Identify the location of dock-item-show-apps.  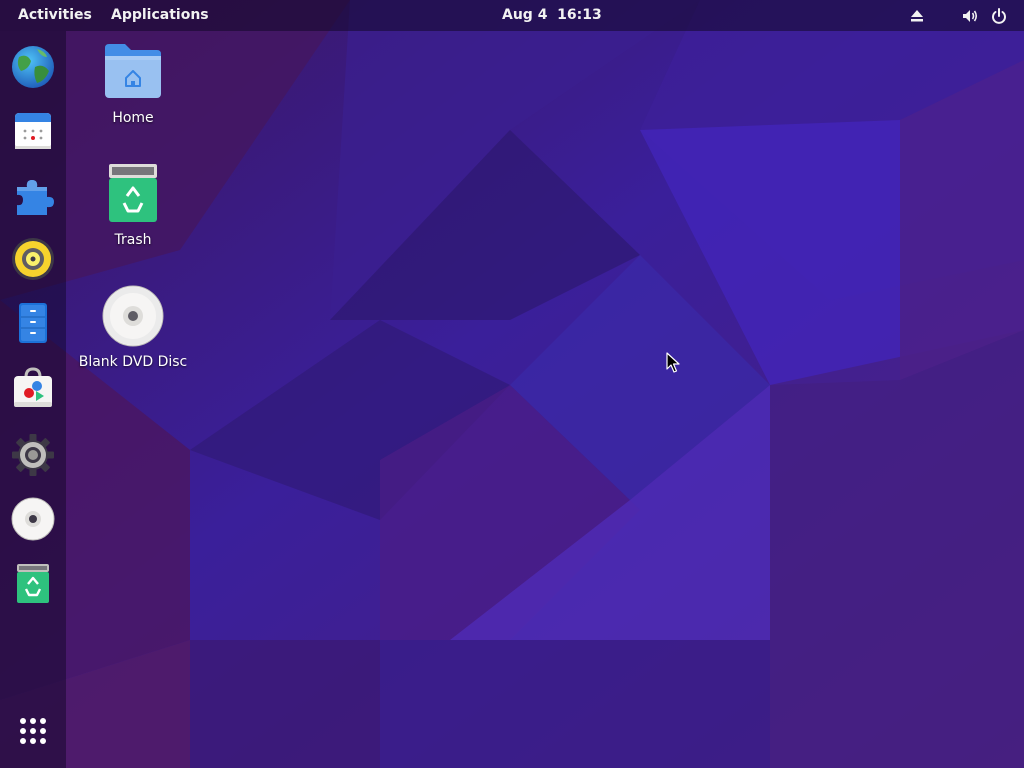
(33, 731).